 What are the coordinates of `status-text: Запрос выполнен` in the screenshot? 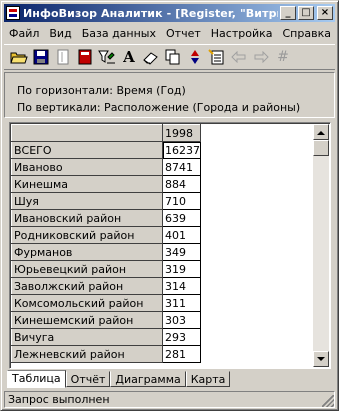 It's located at (59, 399).